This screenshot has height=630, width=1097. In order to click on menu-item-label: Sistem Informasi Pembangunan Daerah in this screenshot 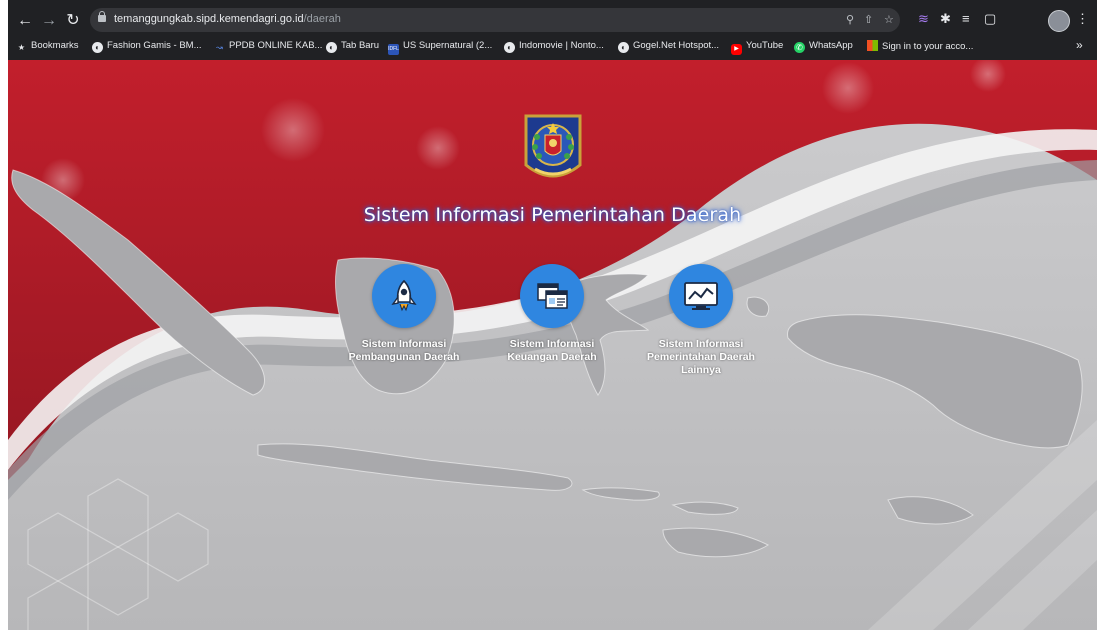, I will do `click(404, 351)`.